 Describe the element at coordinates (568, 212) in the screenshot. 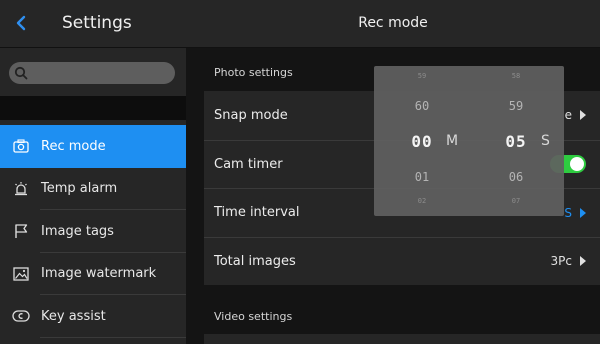

I see `time-interval-value: S` at that location.